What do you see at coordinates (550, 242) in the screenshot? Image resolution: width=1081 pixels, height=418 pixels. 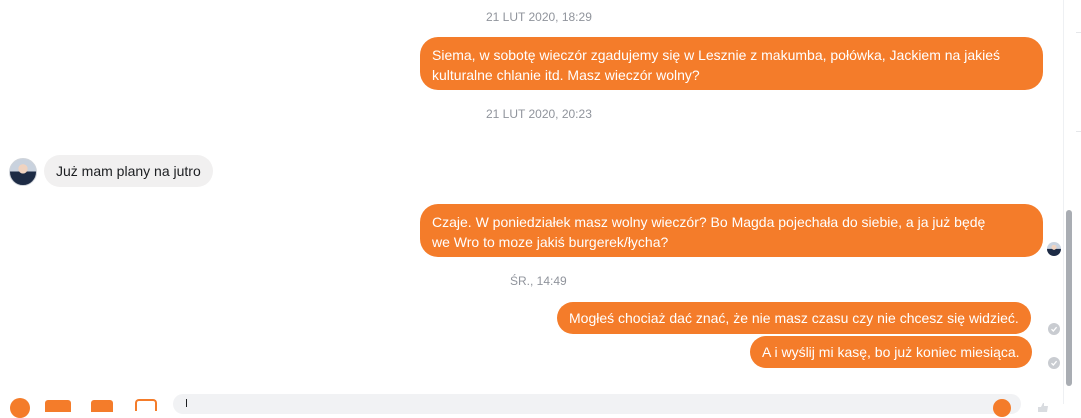 I see `message-line: we Wro to moze jakiś burgerek/łycha?` at bounding box center [550, 242].